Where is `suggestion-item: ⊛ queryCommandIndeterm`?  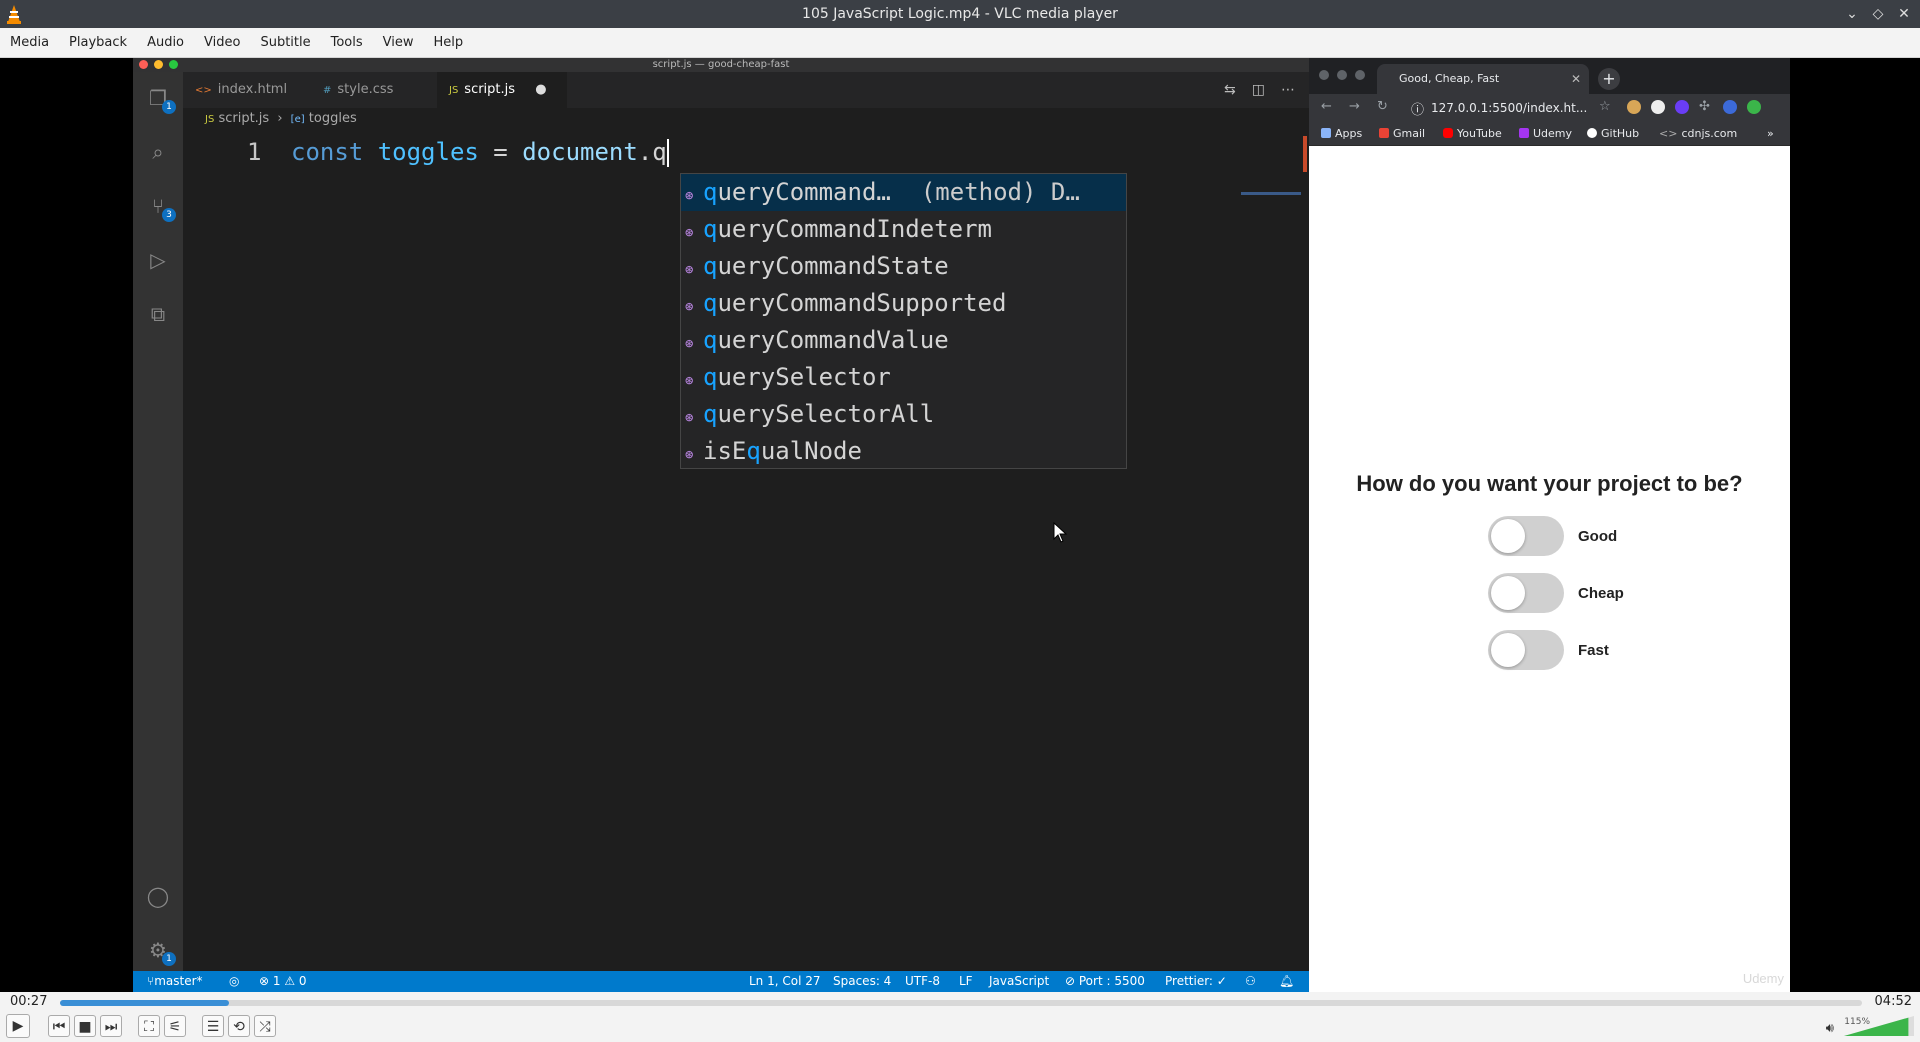
suggestion-item: ⊛ queryCommandIndeterm is located at coordinates (903, 229).